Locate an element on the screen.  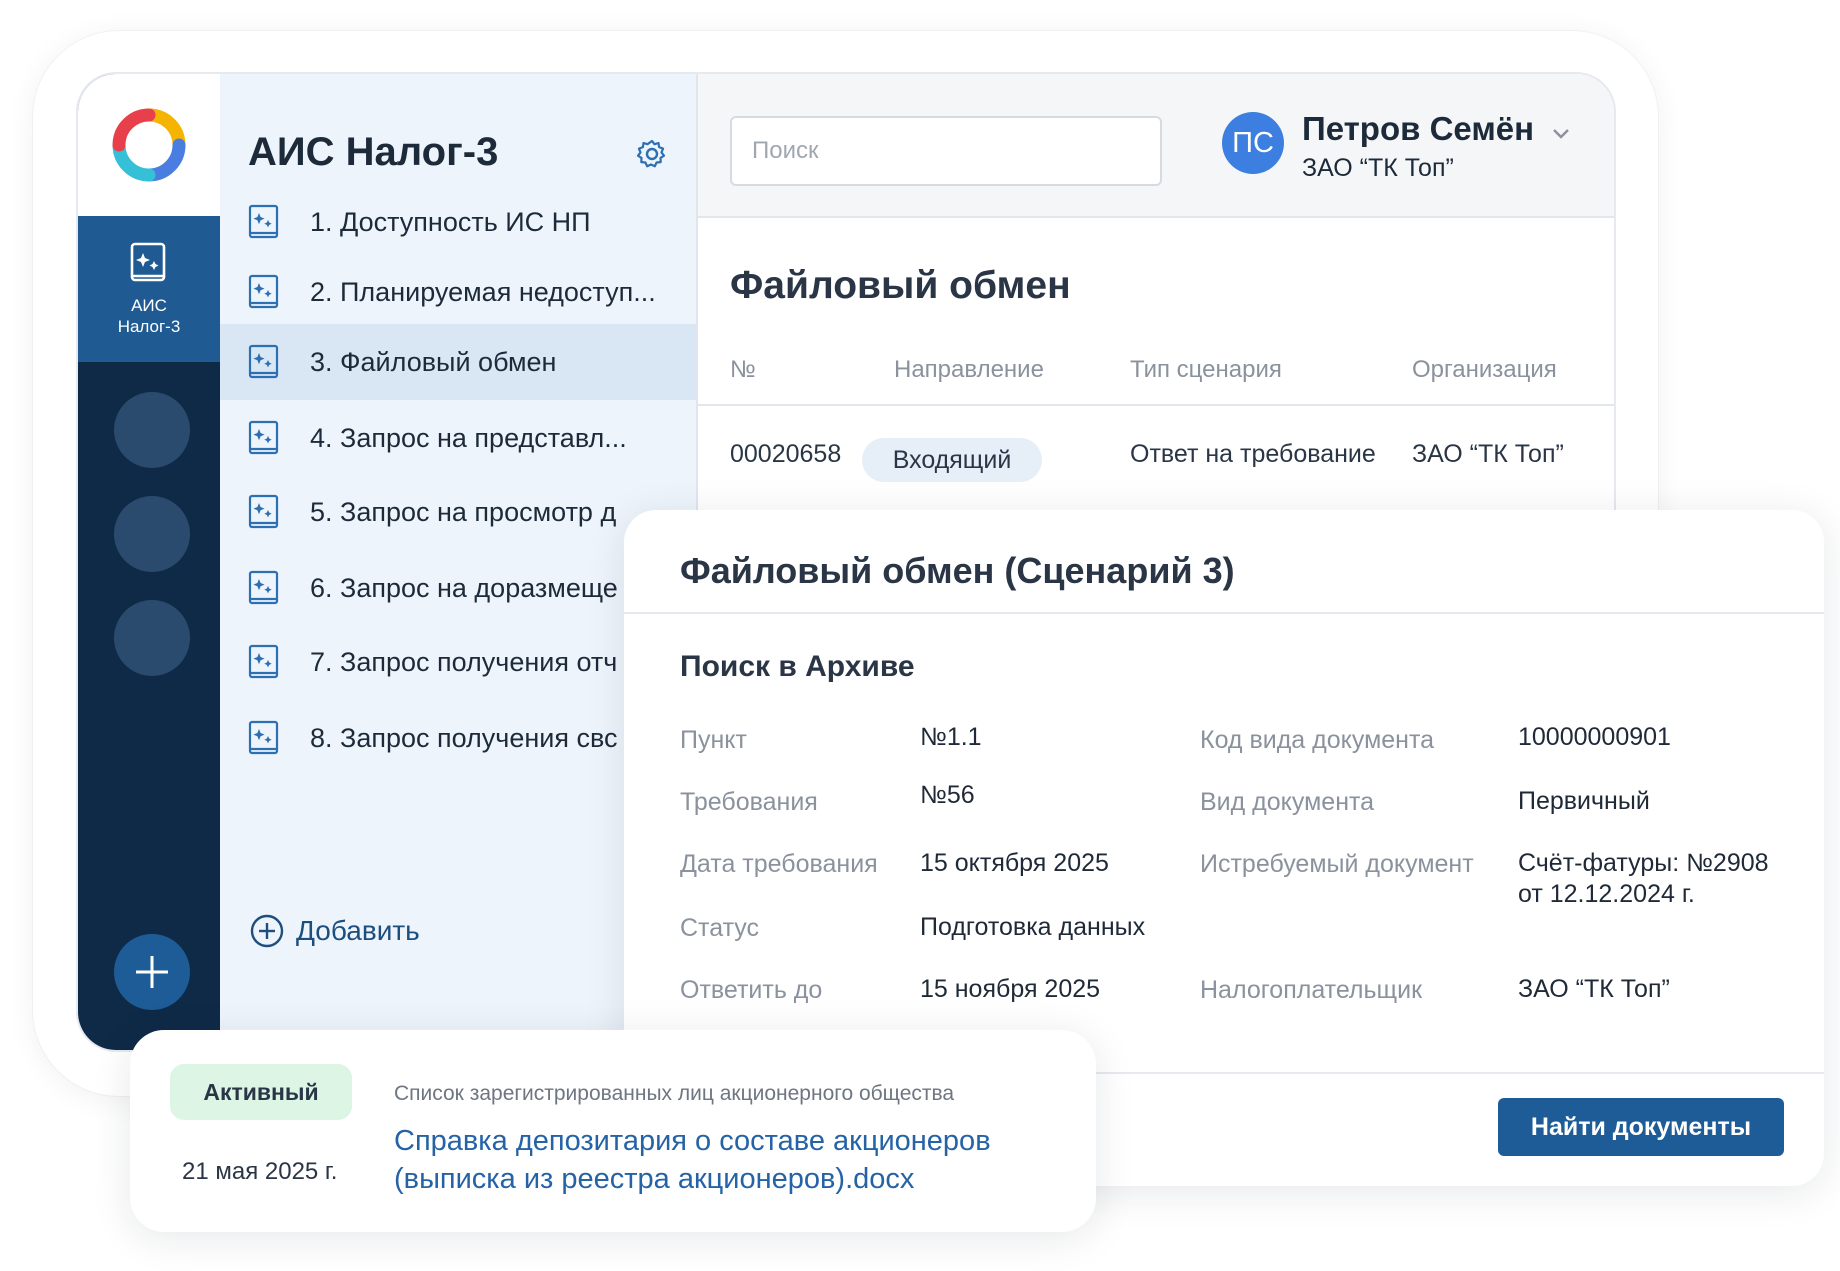
sidebar-item-label: 6. Запрос на доразмеще is located at coordinates (464, 587).